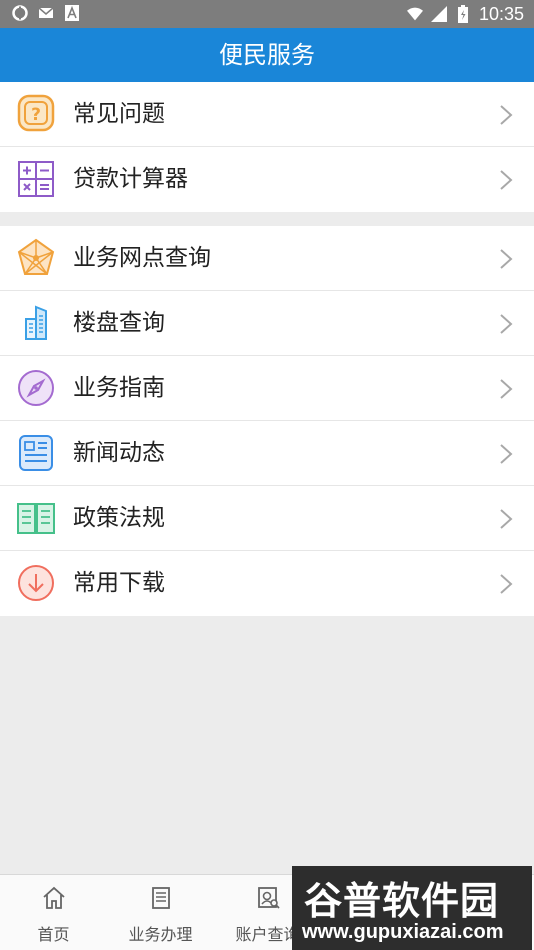  I want to click on menu-label-news: 新闻动态, so click(119, 453).